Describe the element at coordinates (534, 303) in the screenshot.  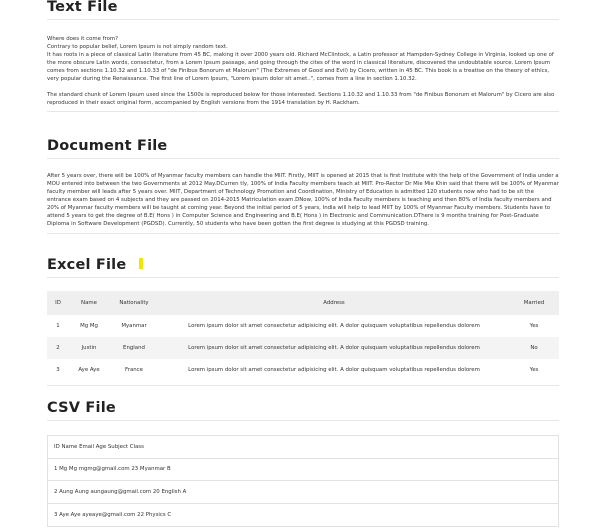
I see `column-header: Married` at that location.